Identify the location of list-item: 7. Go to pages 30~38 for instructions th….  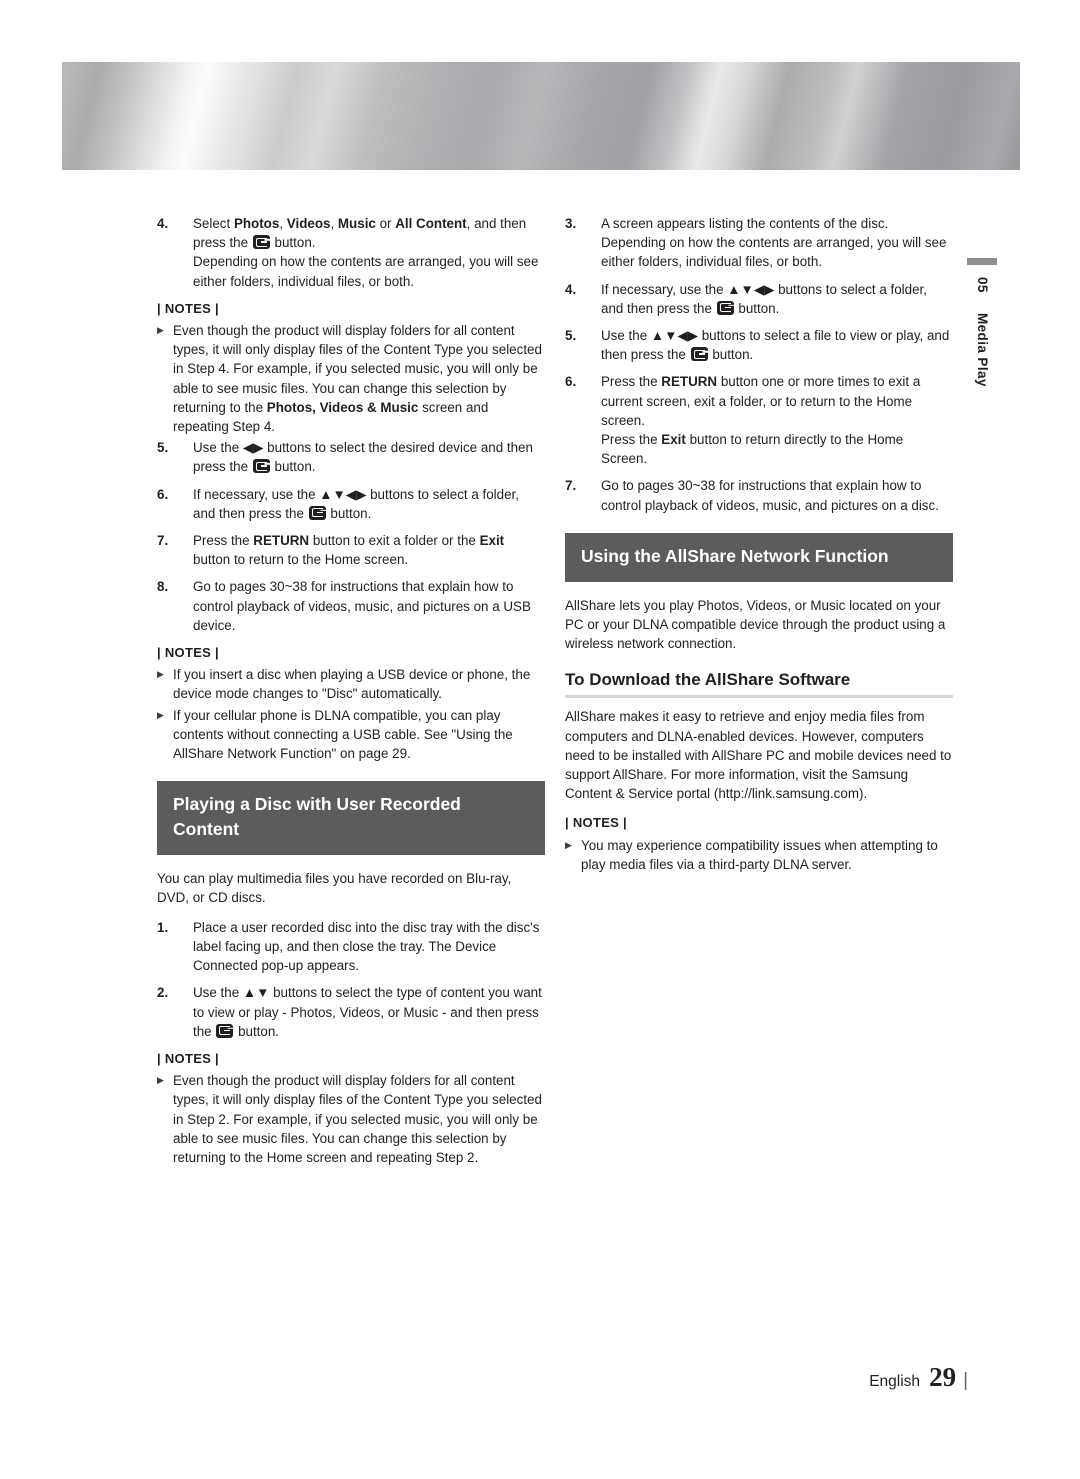
(759, 495).